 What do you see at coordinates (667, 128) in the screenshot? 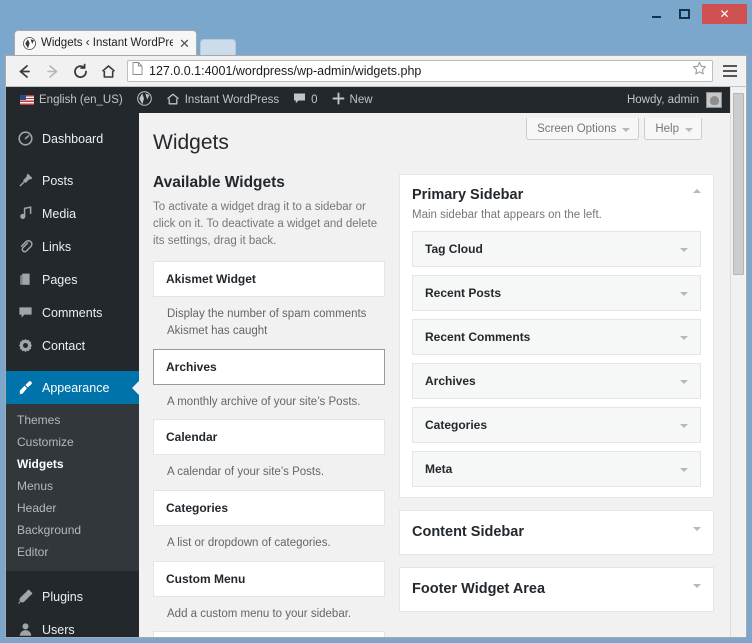
I see `help-label: Help` at bounding box center [667, 128].